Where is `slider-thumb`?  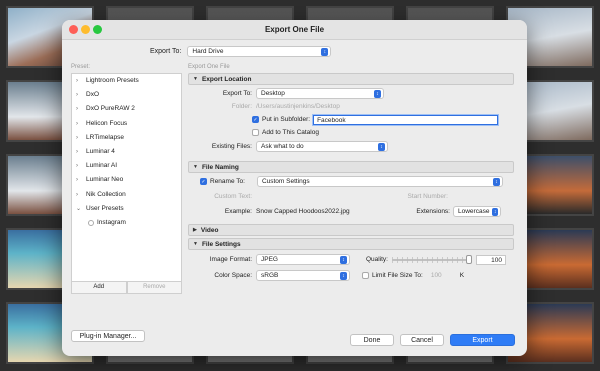 slider-thumb is located at coordinates (469, 259).